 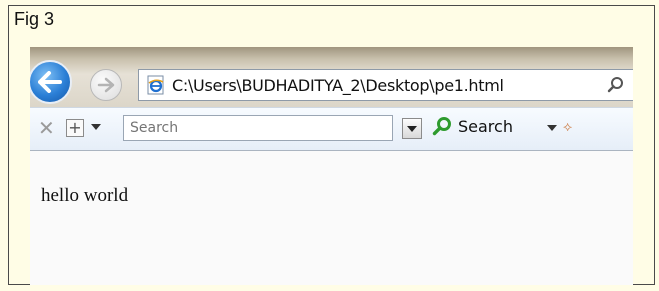 I want to click on forward-button, so click(x=106, y=85).